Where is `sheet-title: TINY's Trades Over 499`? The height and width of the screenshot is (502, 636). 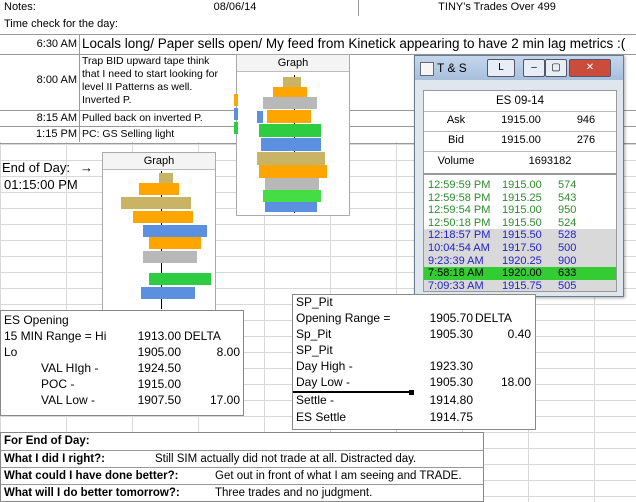
sheet-title: TINY's Trades Over 499 is located at coordinates (497, 7).